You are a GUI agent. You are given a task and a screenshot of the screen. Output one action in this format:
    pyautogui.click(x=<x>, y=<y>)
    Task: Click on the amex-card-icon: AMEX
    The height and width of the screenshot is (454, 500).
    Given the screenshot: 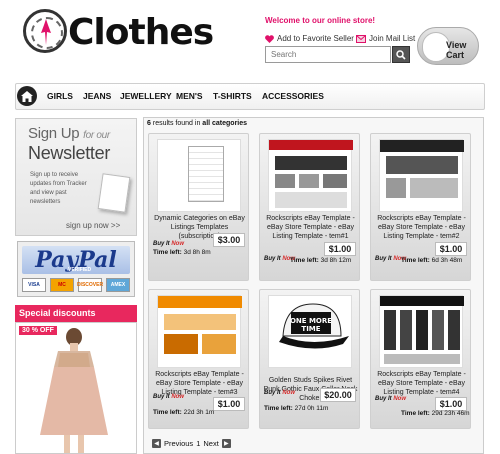 What is the action you would take?
    pyautogui.click(x=118, y=285)
    